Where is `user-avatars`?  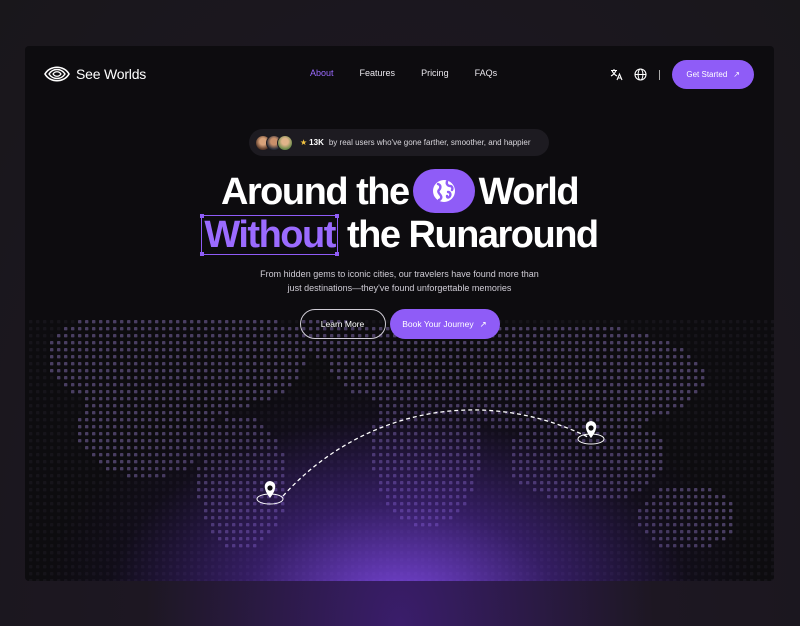 user-avatars is located at coordinates (274, 142).